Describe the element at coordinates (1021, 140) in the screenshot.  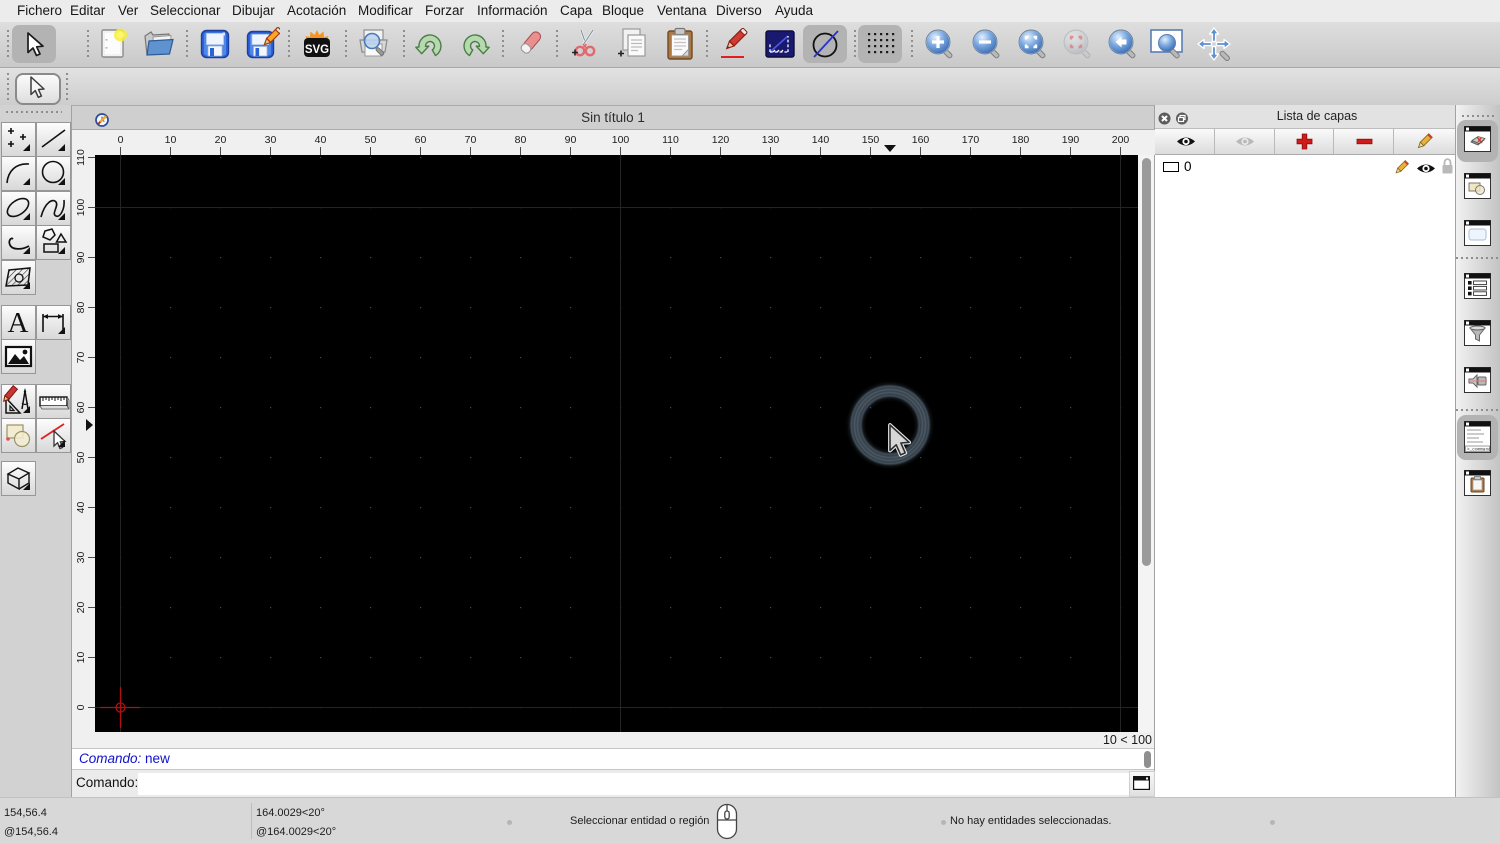
I see `svg-text: 180` at that location.